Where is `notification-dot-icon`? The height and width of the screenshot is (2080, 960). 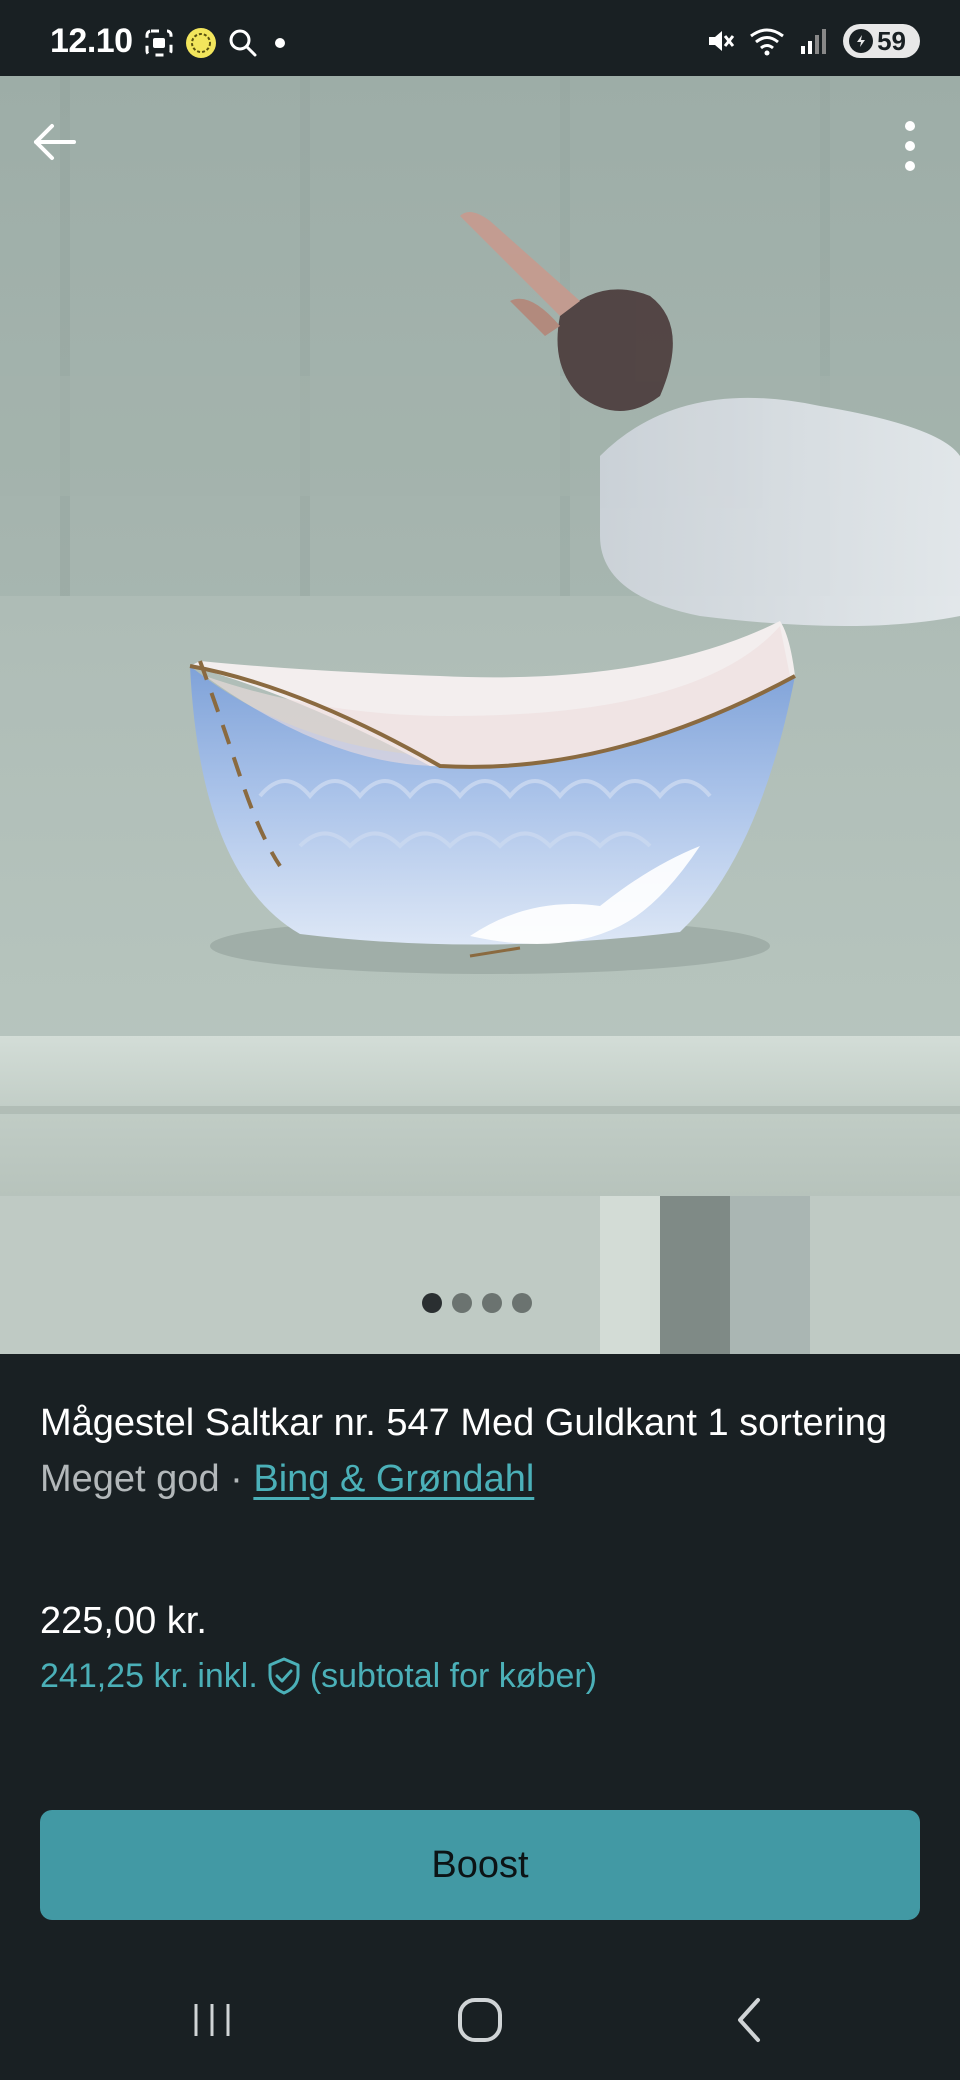
notification-dot-icon is located at coordinates (280, 43).